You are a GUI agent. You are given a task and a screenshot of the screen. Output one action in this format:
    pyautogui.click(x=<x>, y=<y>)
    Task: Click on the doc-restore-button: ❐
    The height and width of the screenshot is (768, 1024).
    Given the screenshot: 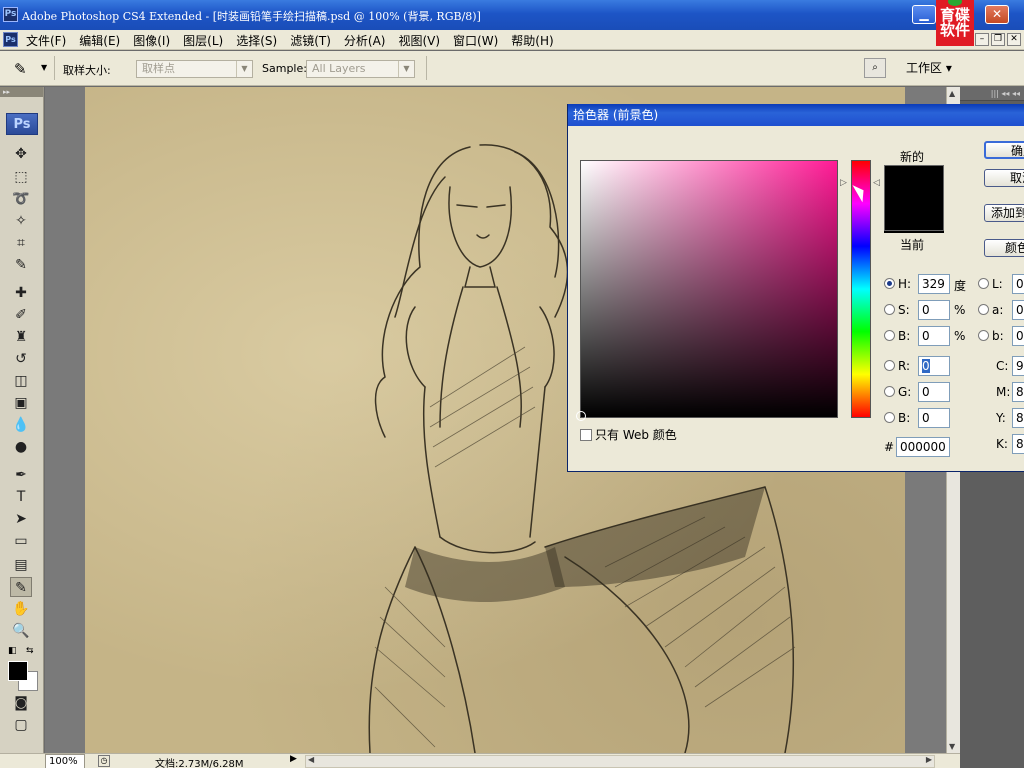 What is the action you would take?
    pyautogui.click(x=998, y=39)
    